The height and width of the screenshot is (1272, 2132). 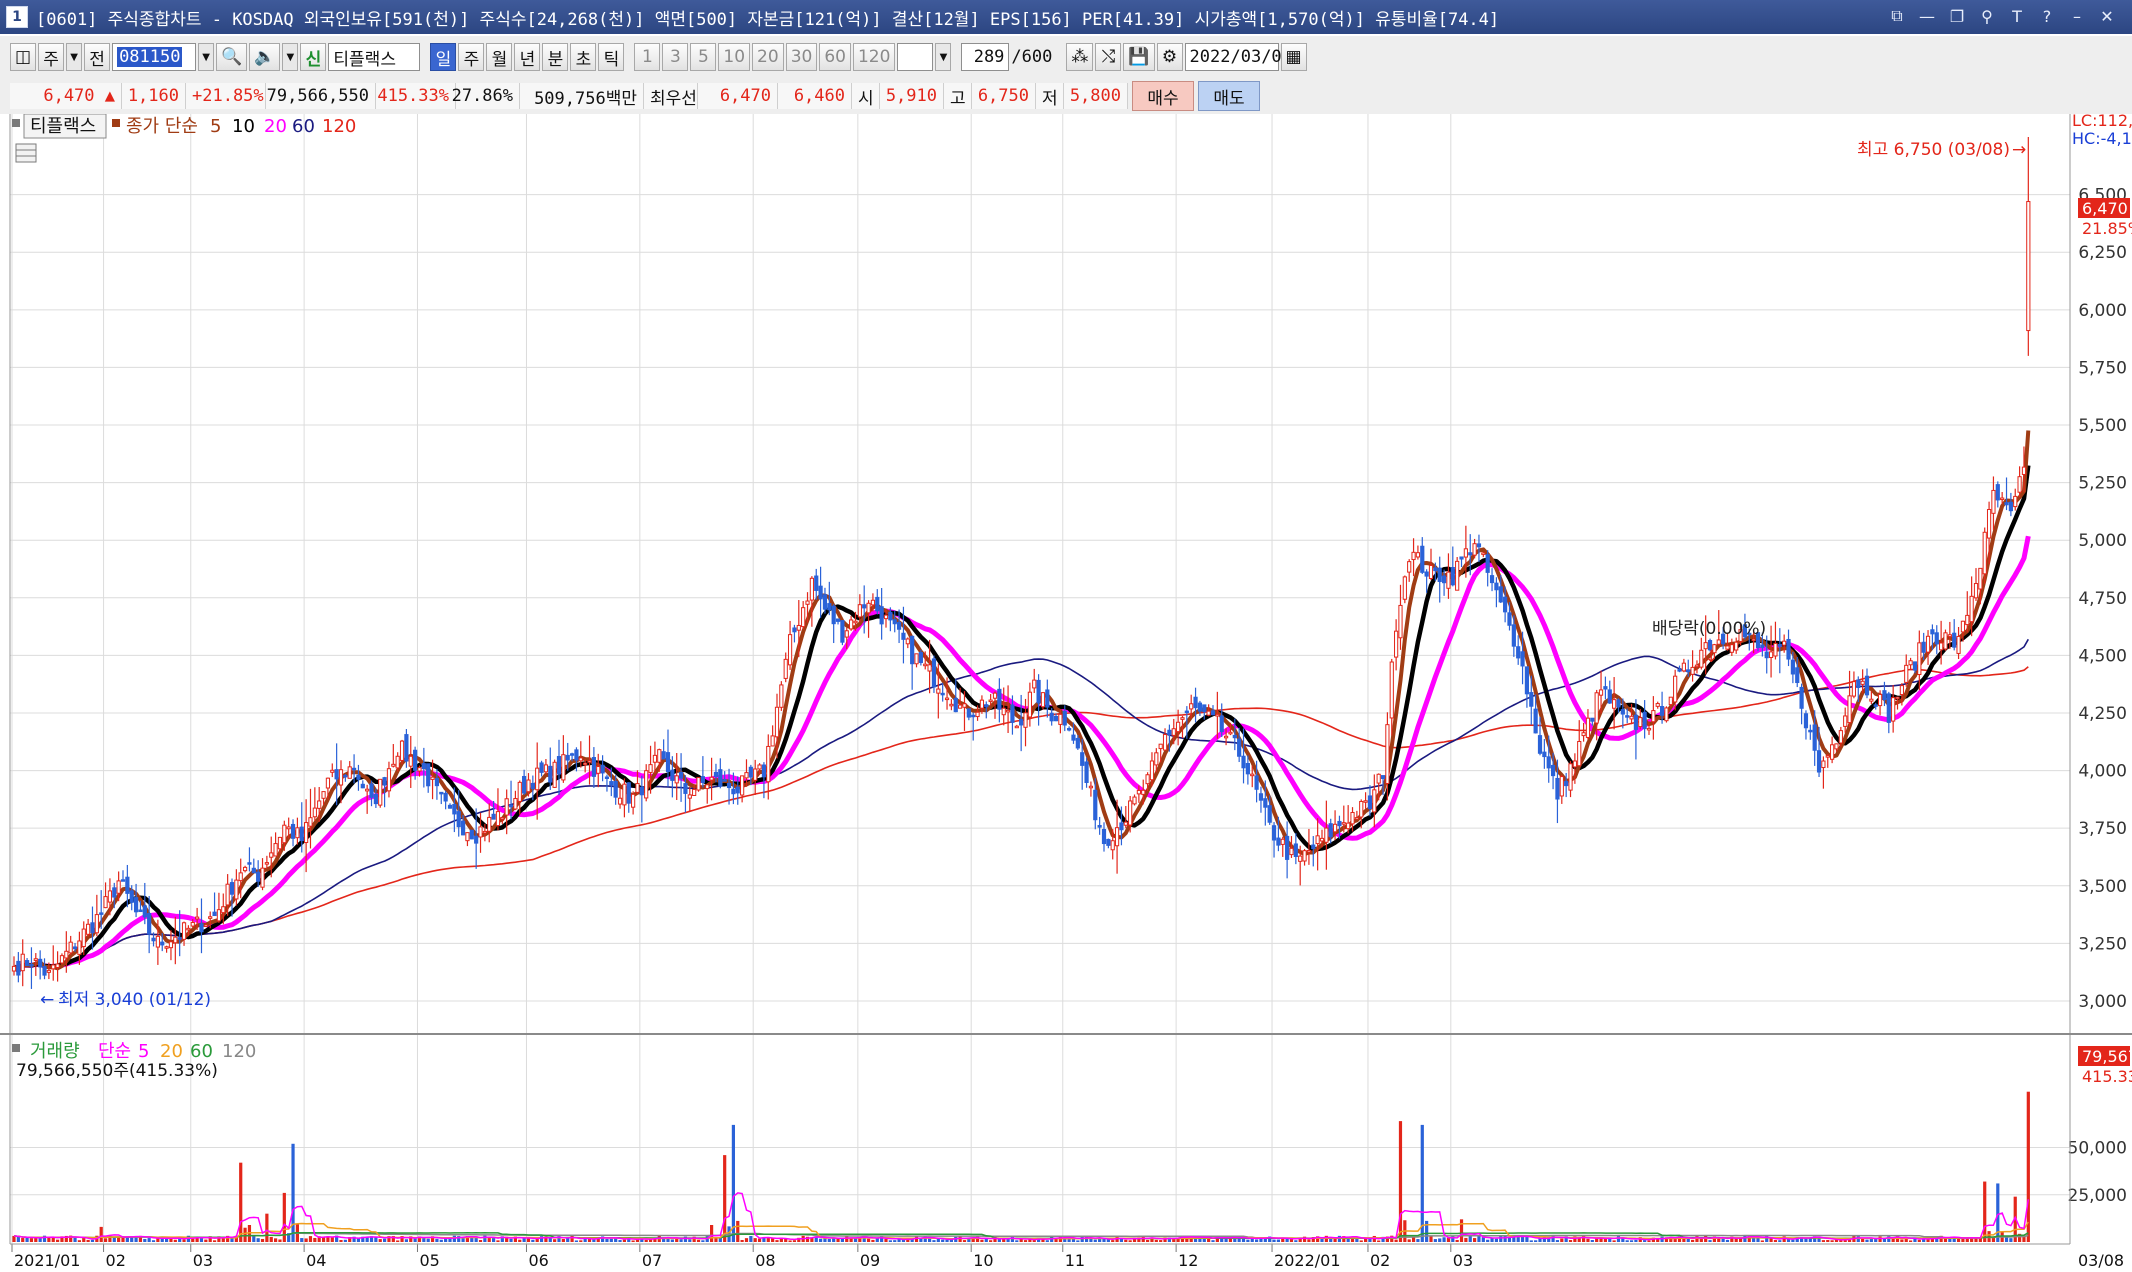 What do you see at coordinates (232, 57) in the screenshot?
I see `search-icon: 🔍` at bounding box center [232, 57].